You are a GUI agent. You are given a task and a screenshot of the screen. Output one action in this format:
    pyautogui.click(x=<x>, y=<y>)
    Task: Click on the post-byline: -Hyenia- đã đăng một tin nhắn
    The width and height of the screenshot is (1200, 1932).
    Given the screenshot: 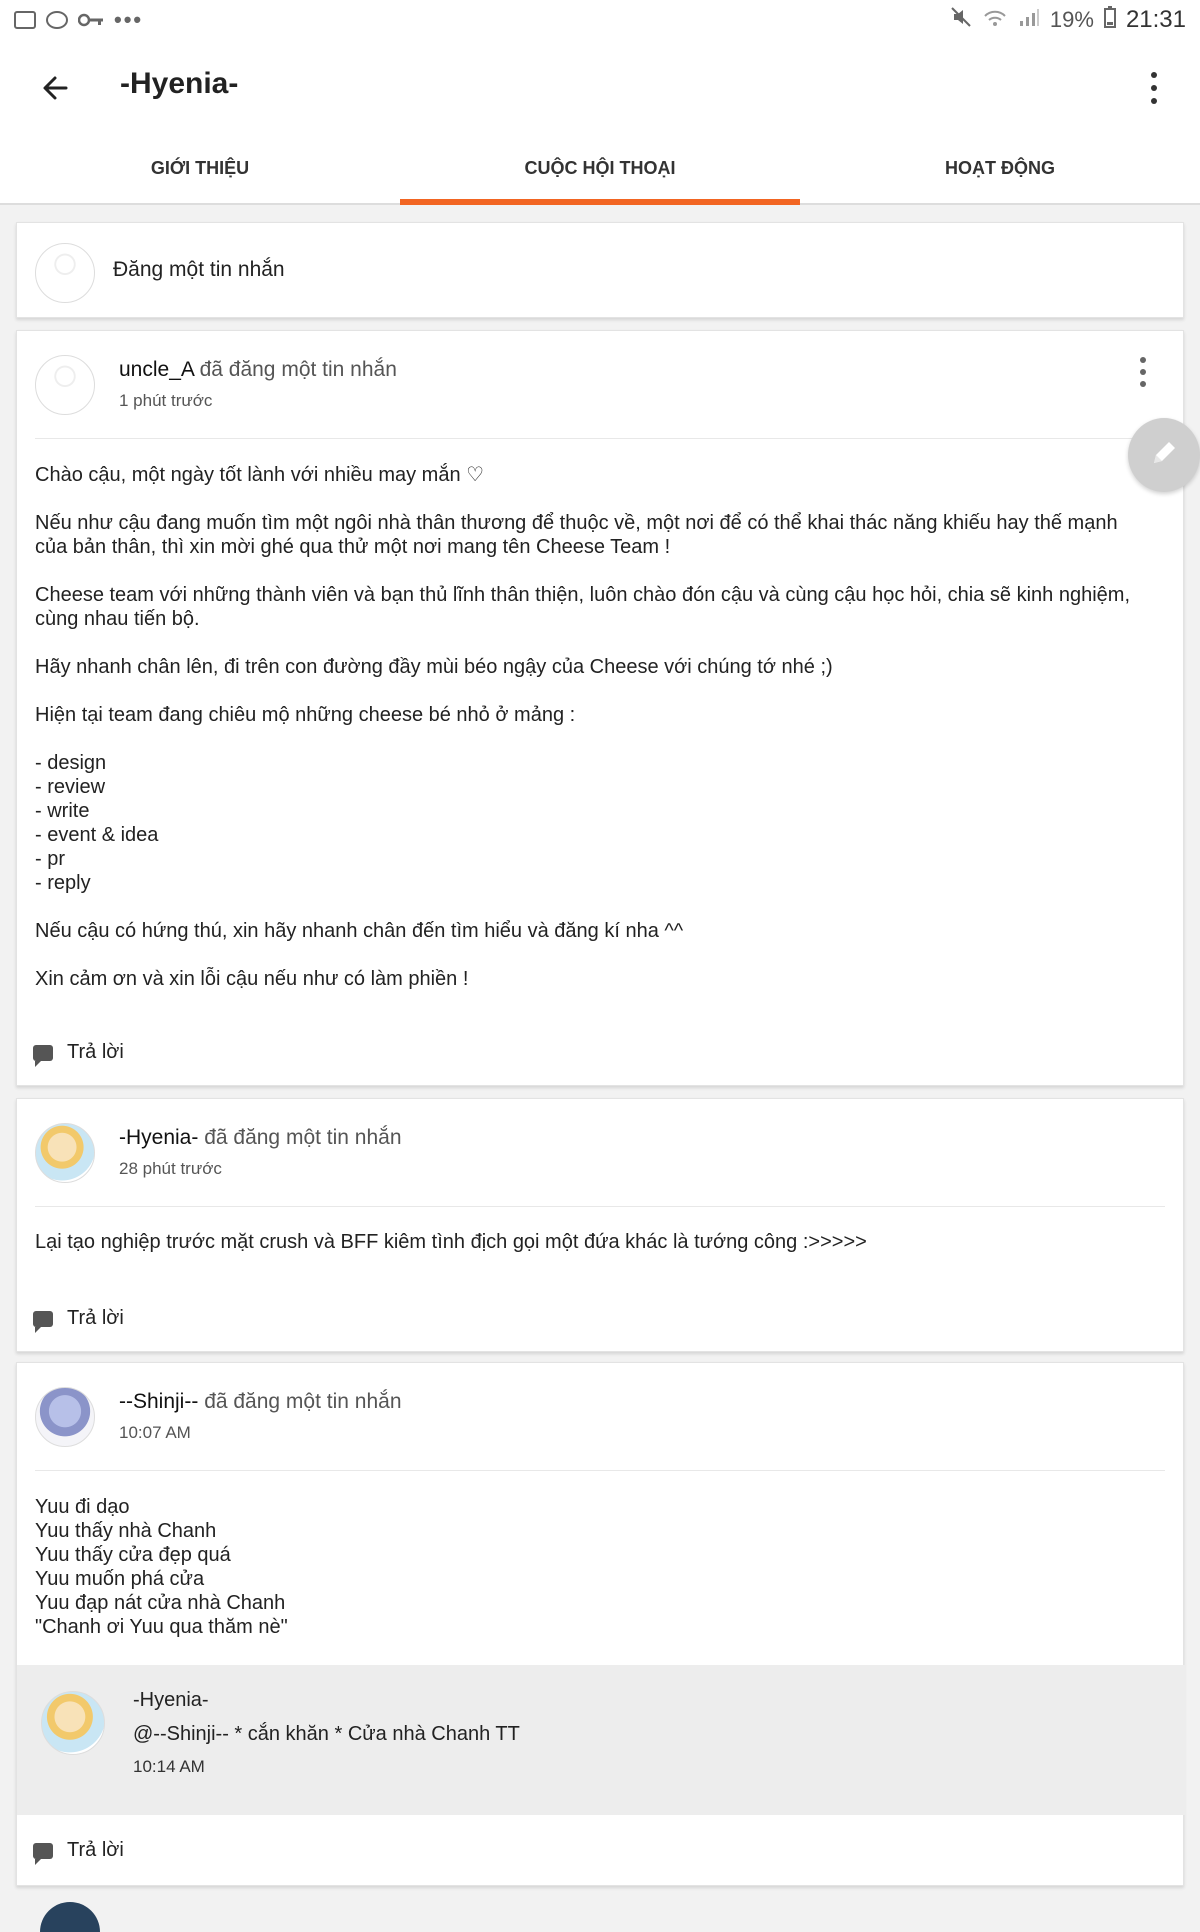 What is the action you would take?
    pyautogui.click(x=260, y=1138)
    